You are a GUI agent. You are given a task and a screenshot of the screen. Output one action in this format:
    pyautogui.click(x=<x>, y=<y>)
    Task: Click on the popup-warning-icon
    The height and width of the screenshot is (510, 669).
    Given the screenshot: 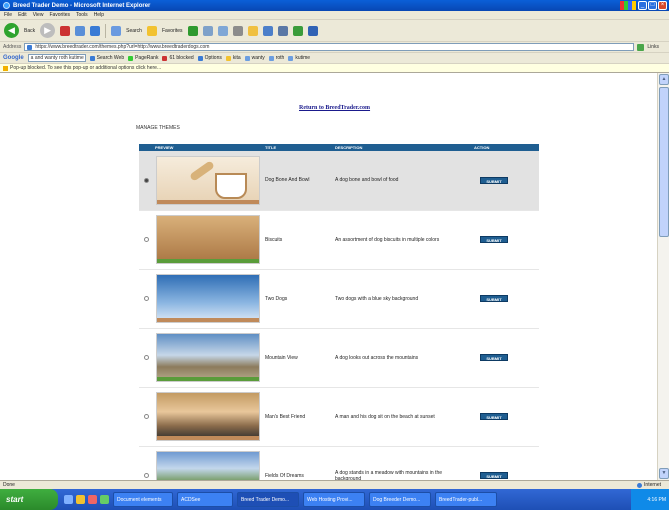 What is the action you would take?
    pyautogui.click(x=5, y=68)
    